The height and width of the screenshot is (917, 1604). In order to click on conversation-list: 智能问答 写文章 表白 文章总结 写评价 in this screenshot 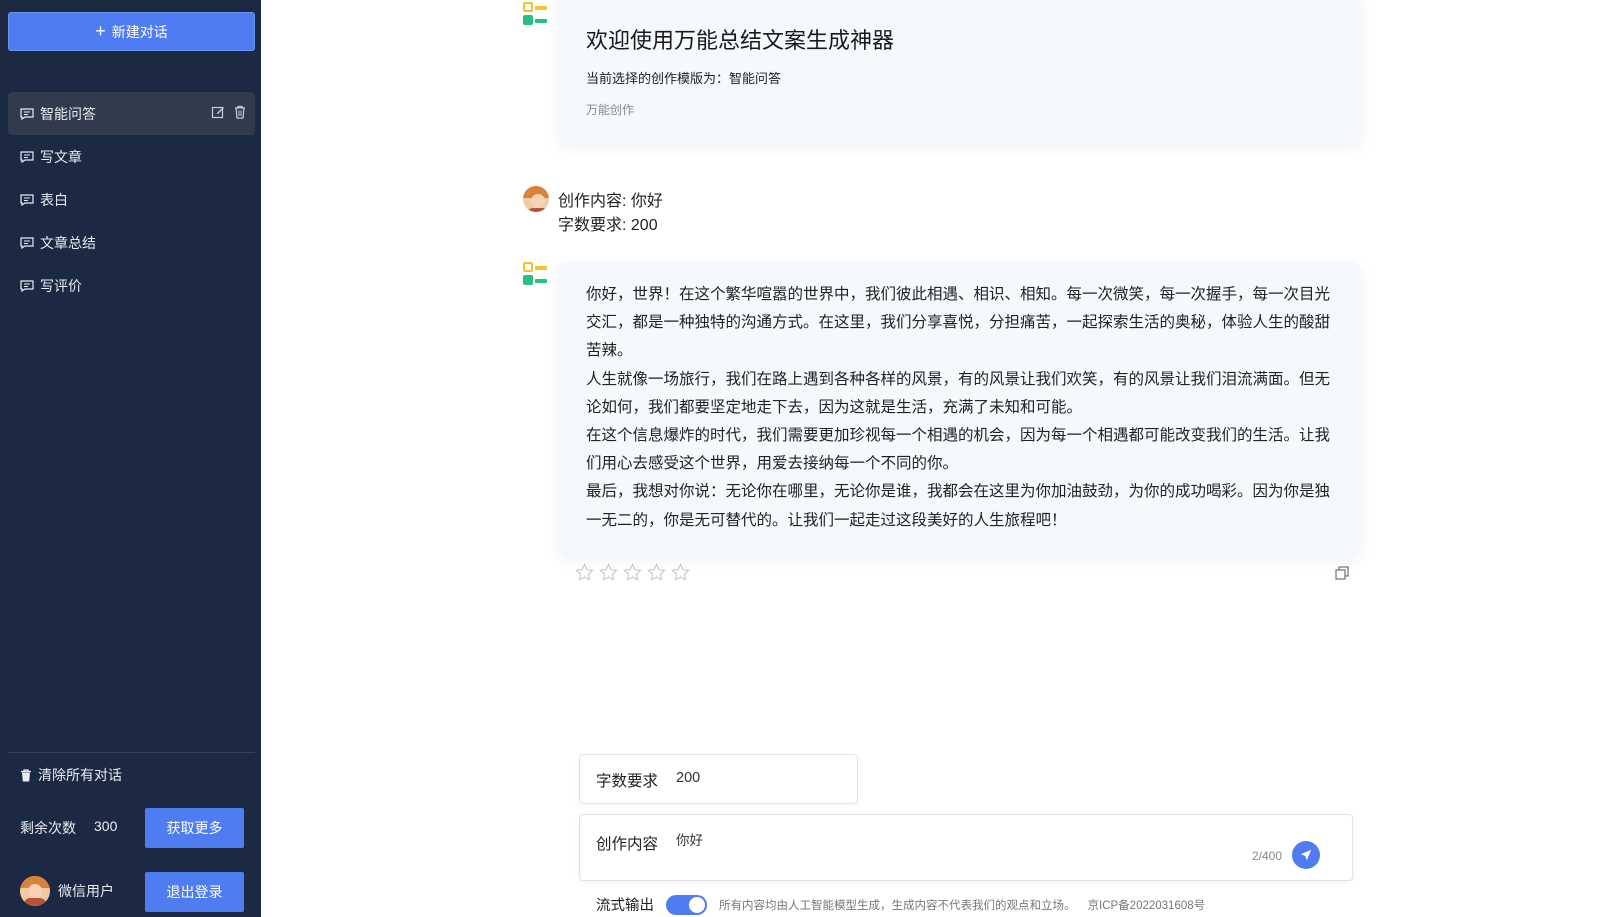, I will do `click(131, 199)`.